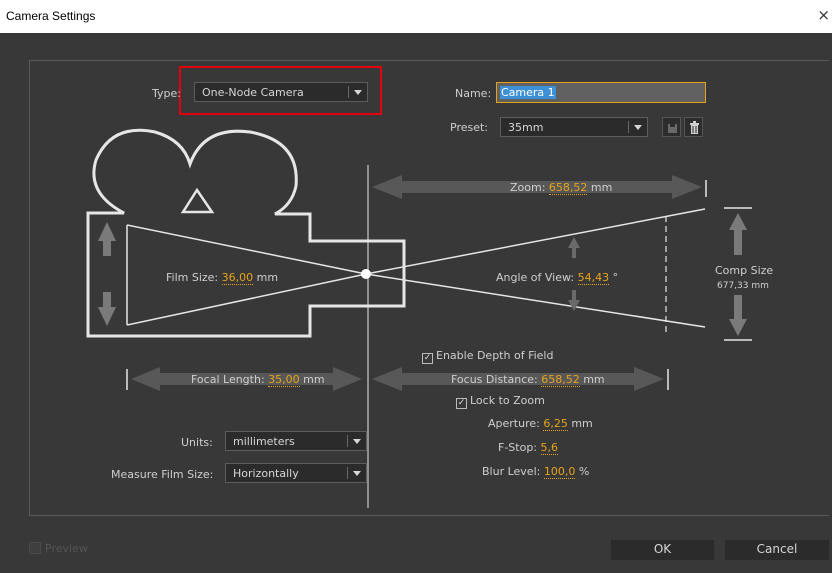 The width and height of the screenshot is (832, 573). What do you see at coordinates (58, 548) in the screenshot?
I see `preview-checkbox: Preview` at bounding box center [58, 548].